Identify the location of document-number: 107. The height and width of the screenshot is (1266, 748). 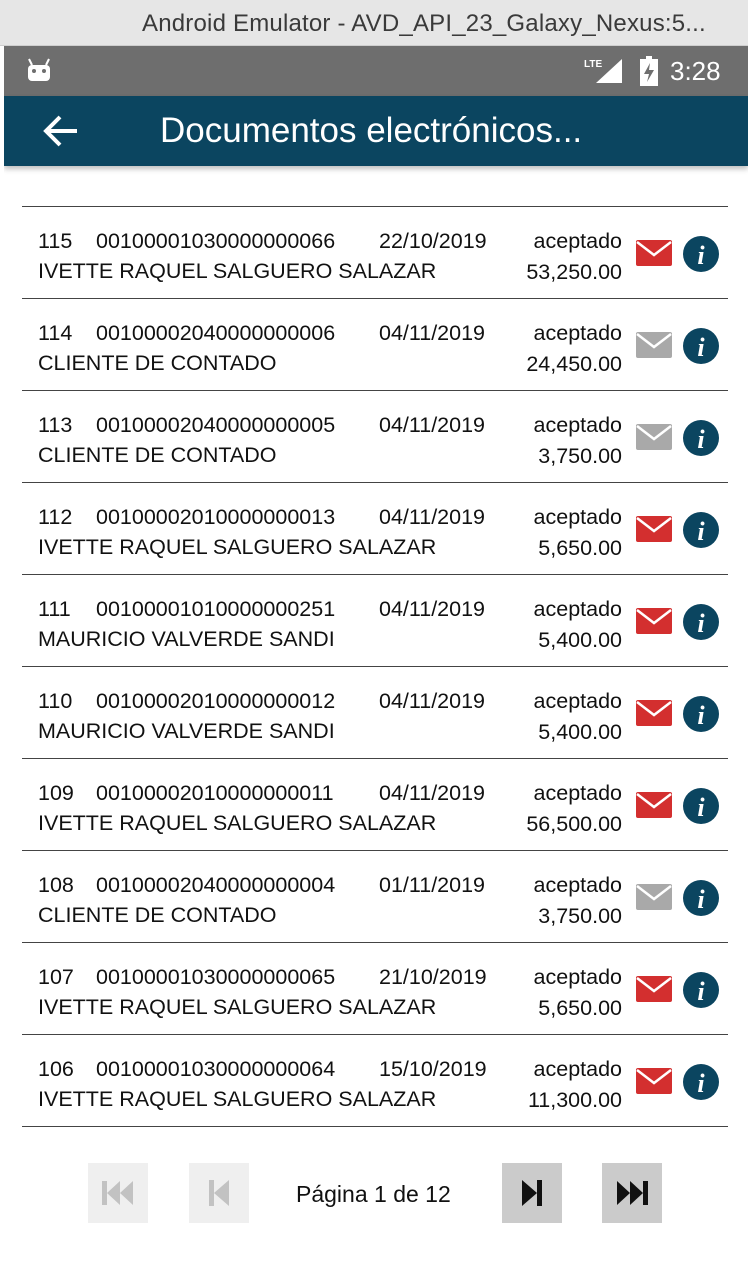
(56, 977).